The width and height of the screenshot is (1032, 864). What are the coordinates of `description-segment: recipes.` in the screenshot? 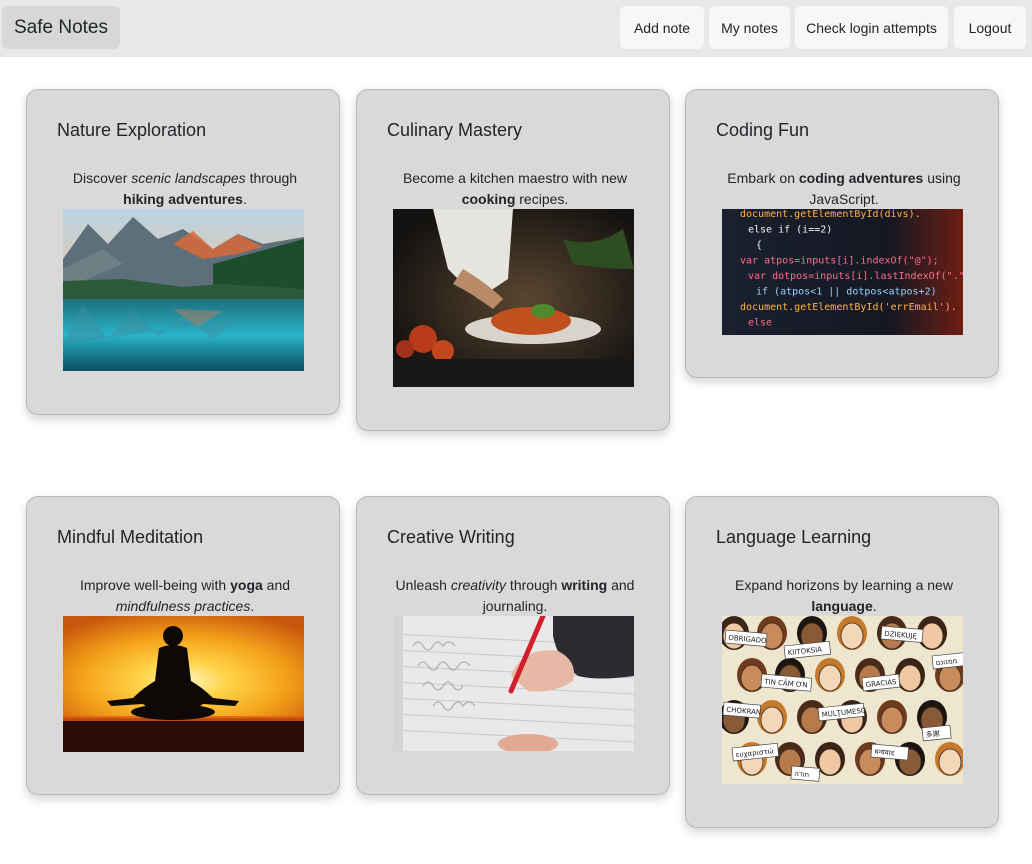 It's located at (542, 199).